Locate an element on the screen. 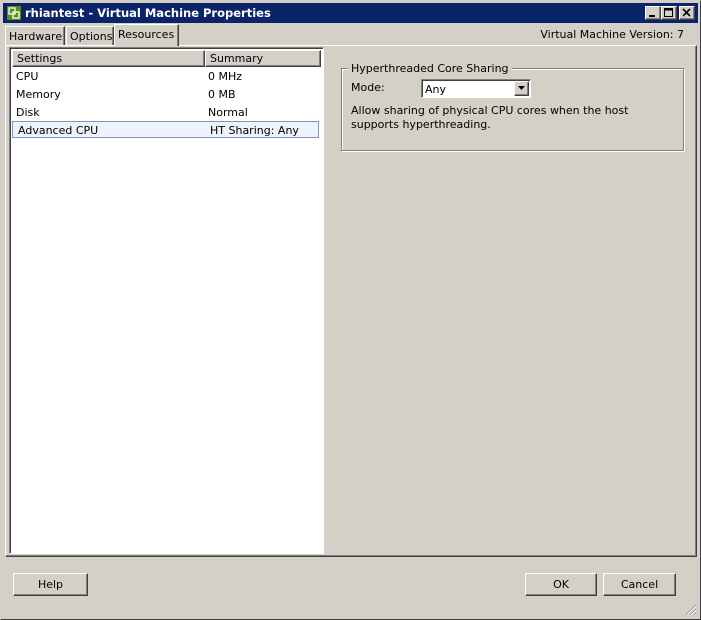 This screenshot has width=701, height=620. help-button-label: Help is located at coordinates (50, 584).